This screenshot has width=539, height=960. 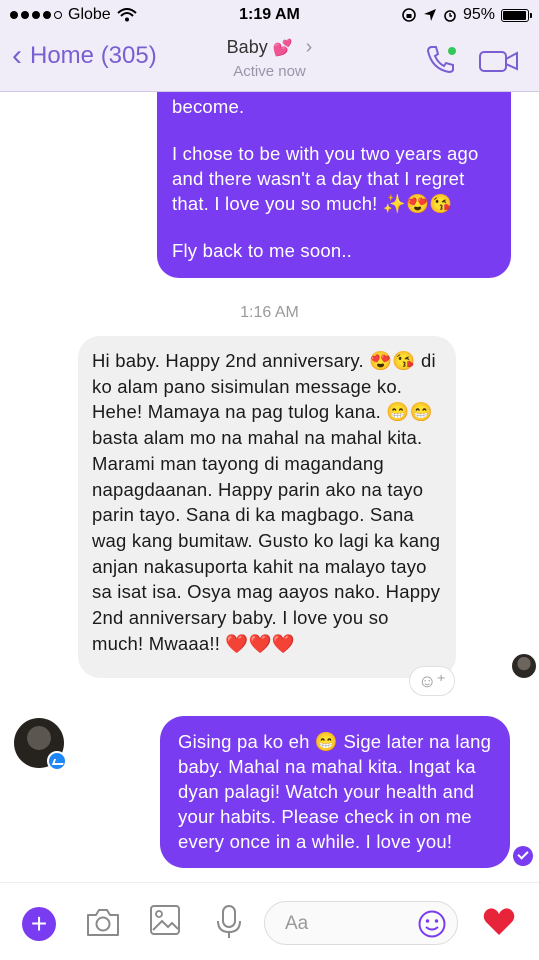 I want to click on plus-icon: +, so click(x=39, y=924).